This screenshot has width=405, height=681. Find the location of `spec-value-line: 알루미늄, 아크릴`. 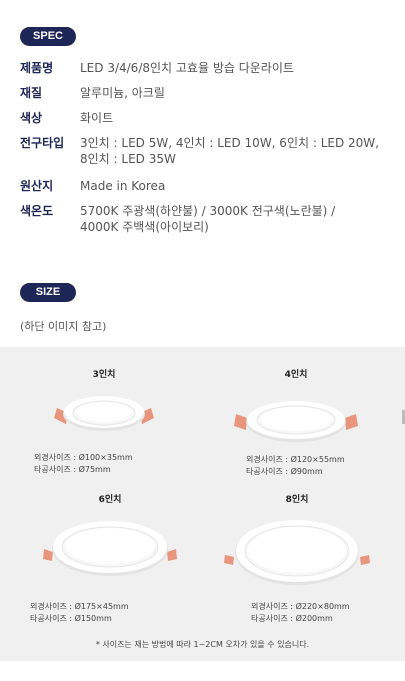

spec-value-line: 알루미늄, 아크릴 is located at coordinates (122, 93).